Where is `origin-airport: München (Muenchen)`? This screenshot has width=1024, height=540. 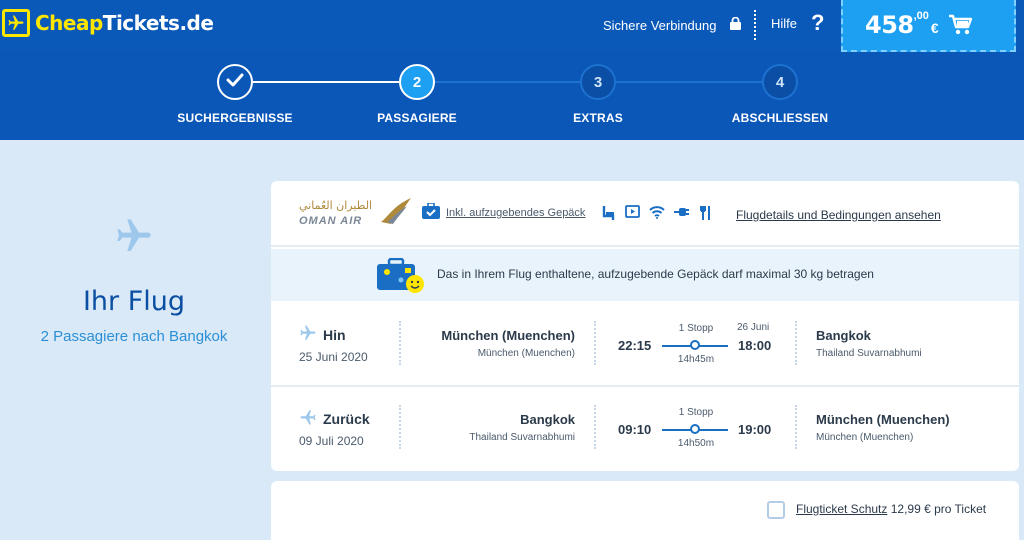
origin-airport: München (Muenchen) is located at coordinates (526, 353).